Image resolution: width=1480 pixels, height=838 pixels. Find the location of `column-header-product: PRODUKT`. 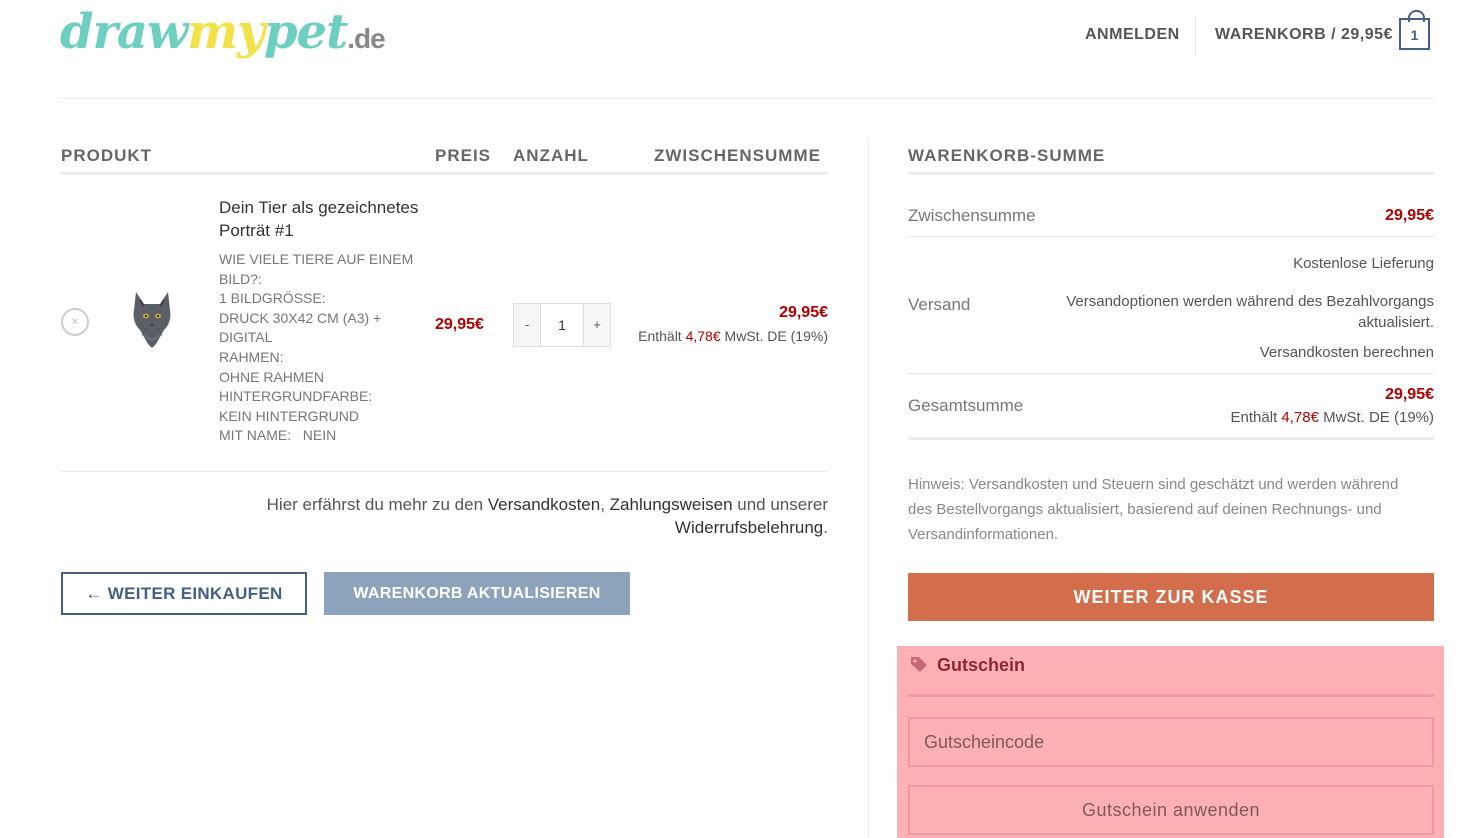

column-header-product: PRODUKT is located at coordinates (107, 155).